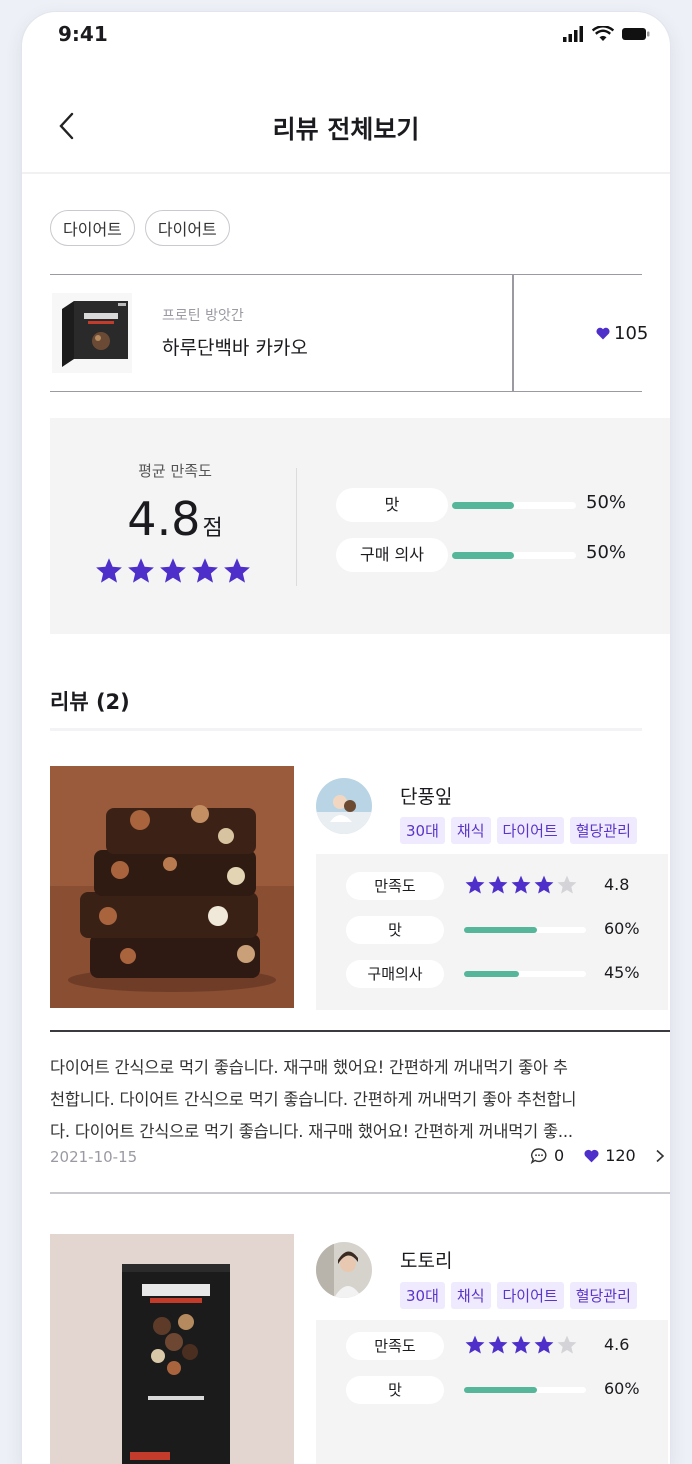 The width and height of the screenshot is (692, 1464). Describe the element at coordinates (573, 34) in the screenshot. I see `signal-icon` at that location.